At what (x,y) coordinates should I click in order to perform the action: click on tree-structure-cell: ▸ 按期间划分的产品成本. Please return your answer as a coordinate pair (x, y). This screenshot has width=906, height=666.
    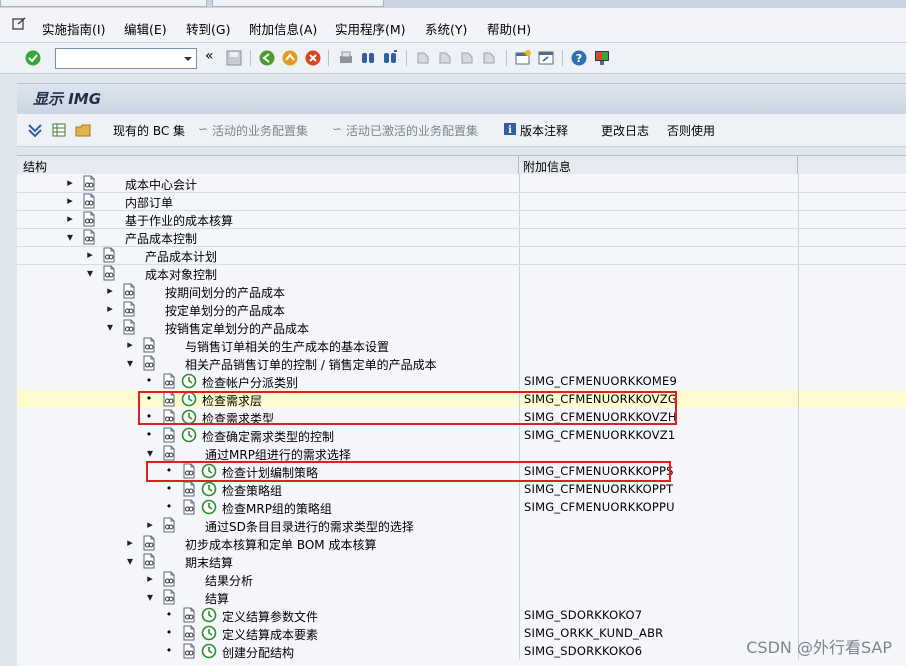
    Looking at the image, I should click on (267, 291).